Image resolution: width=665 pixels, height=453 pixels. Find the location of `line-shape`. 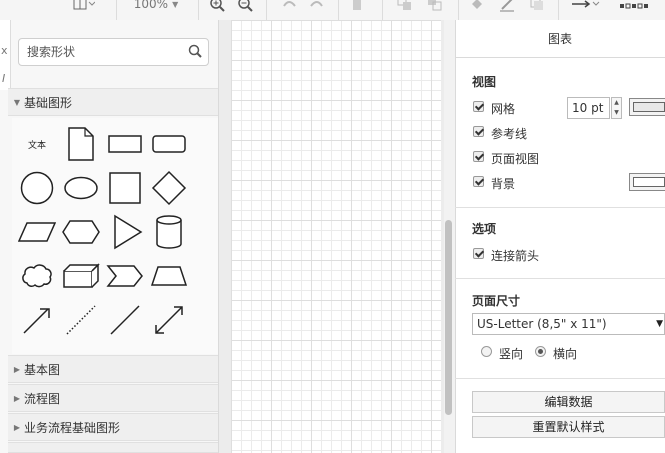

line-shape is located at coordinates (125, 320).